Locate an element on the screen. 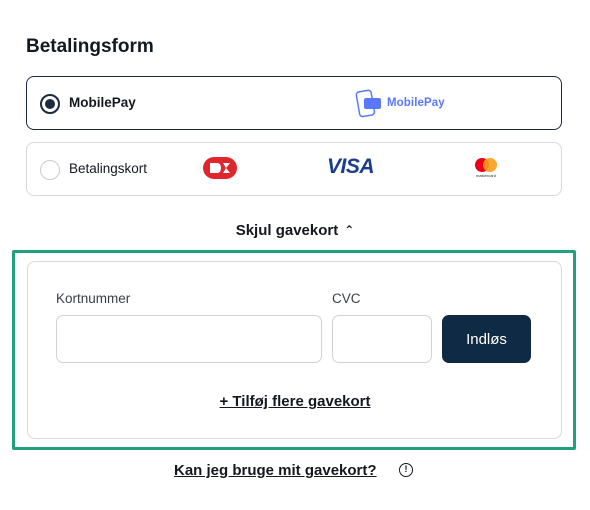  giftcard-faq-link: Kan jeg bruge mit gavekort? is located at coordinates (275, 470).